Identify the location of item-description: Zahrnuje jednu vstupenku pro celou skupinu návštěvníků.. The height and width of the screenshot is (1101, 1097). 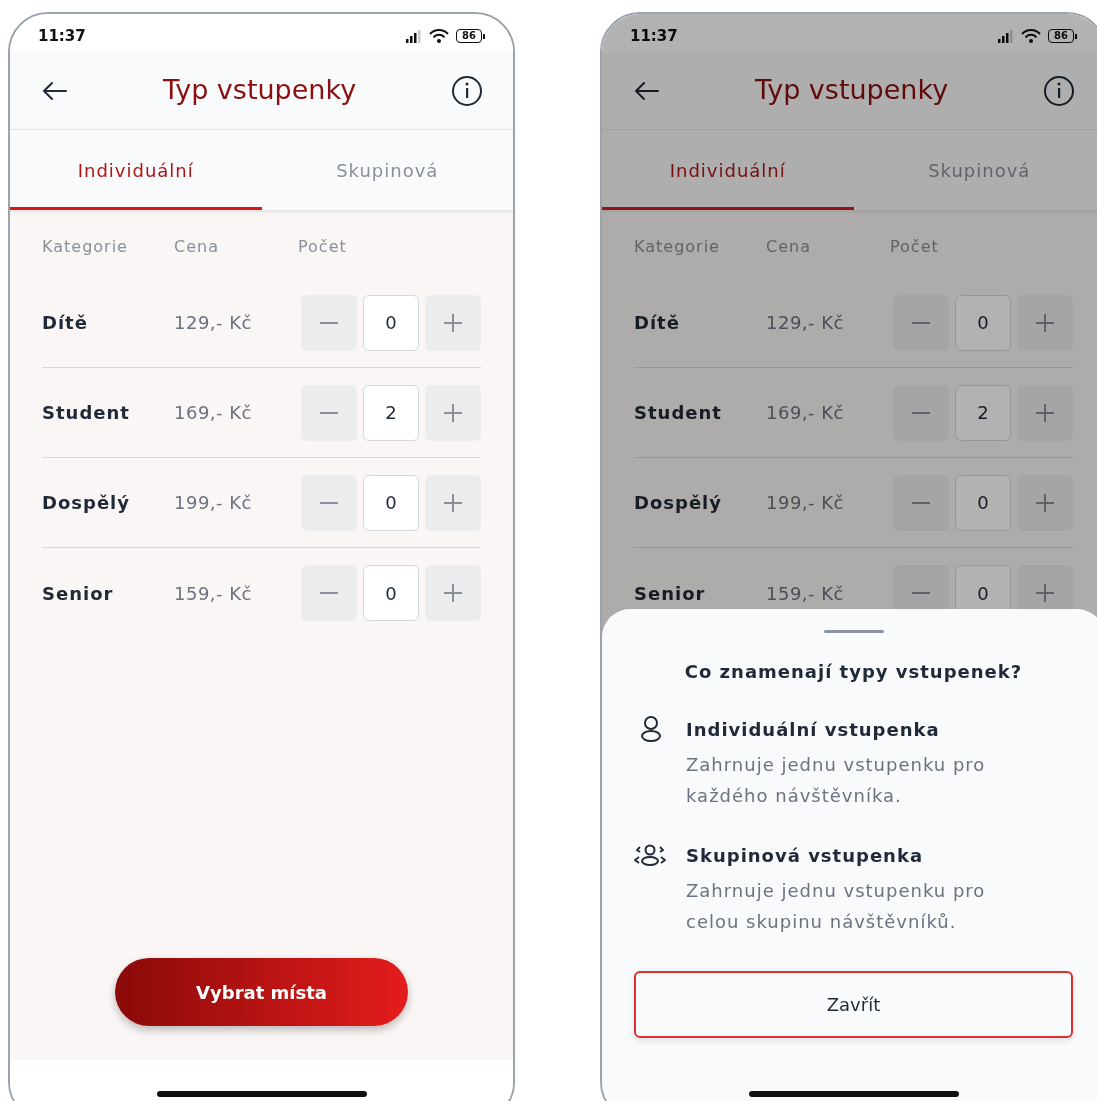
(836, 906).